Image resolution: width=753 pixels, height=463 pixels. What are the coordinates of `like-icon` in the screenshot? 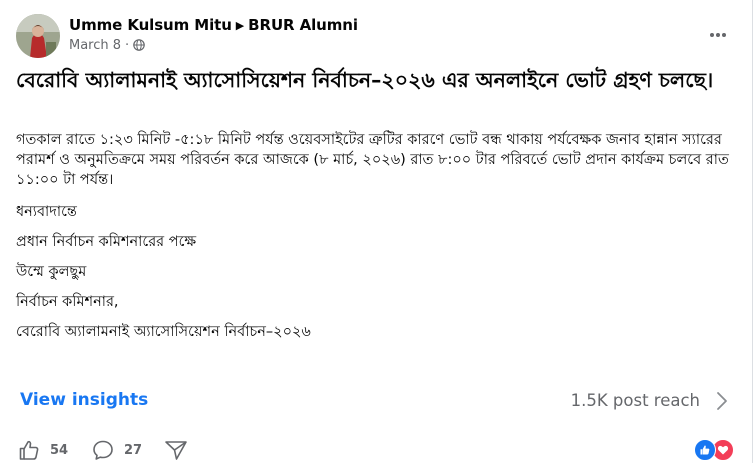 It's located at (29, 450).